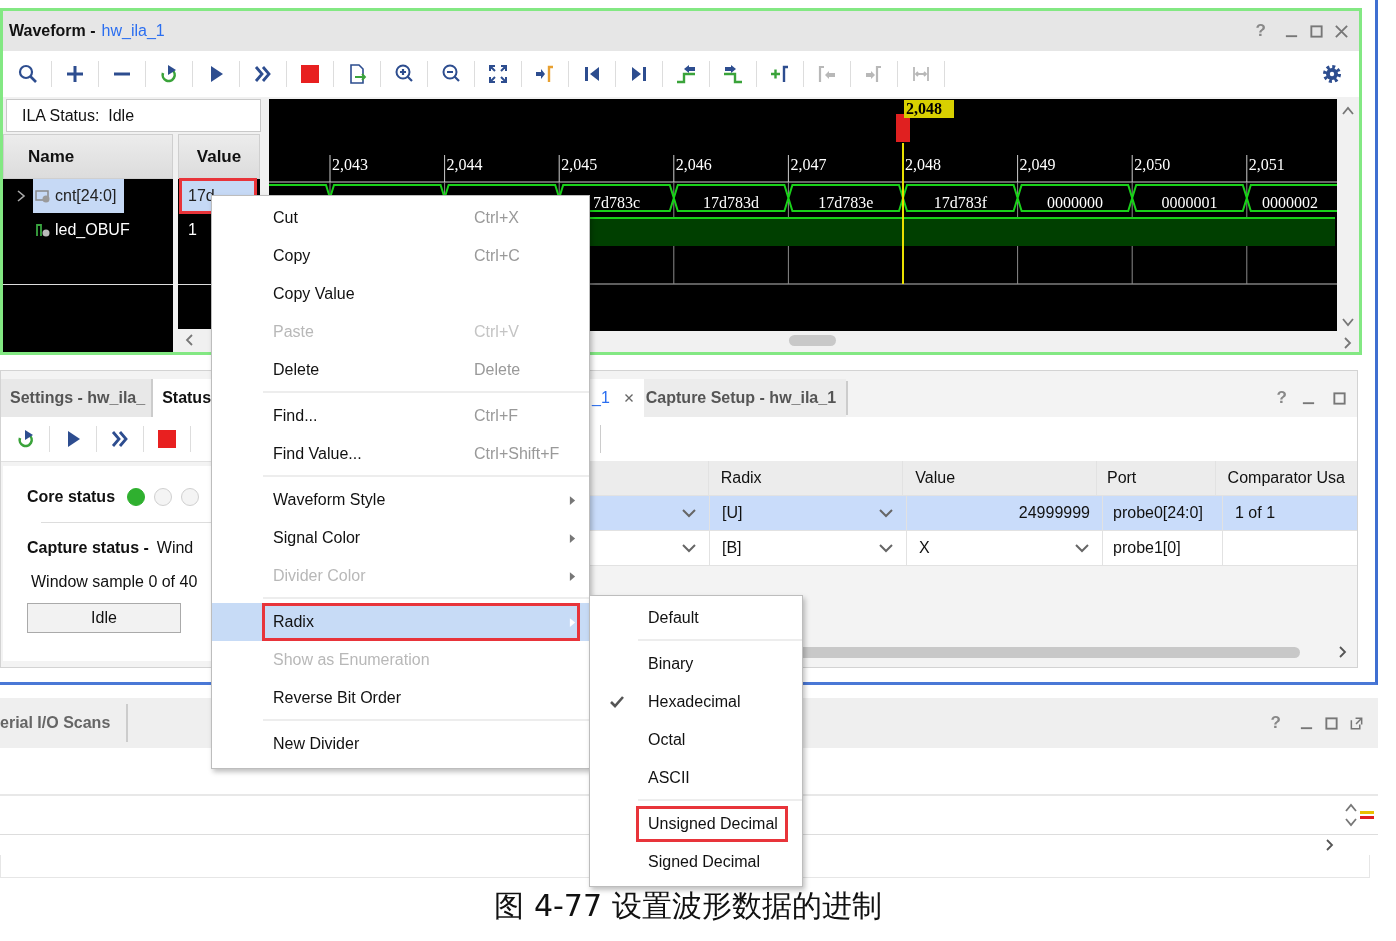  Describe the element at coordinates (88, 156) in the screenshot. I see `column-header: Name` at that location.